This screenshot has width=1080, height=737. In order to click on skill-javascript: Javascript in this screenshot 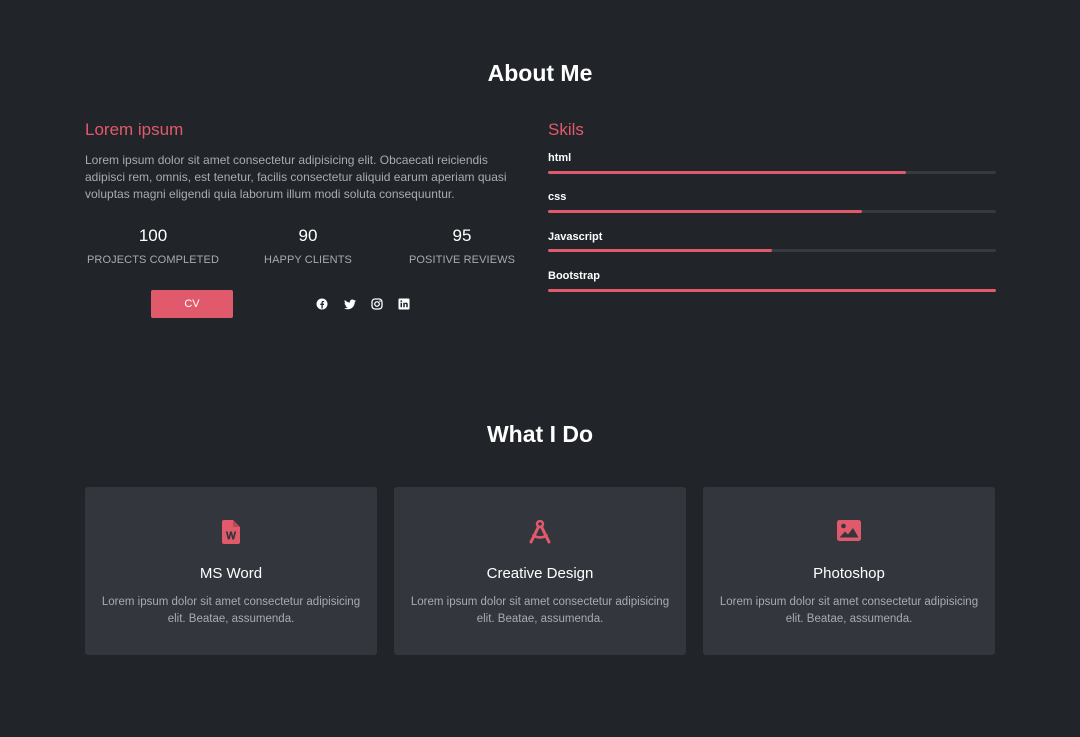, I will do `click(772, 241)`.